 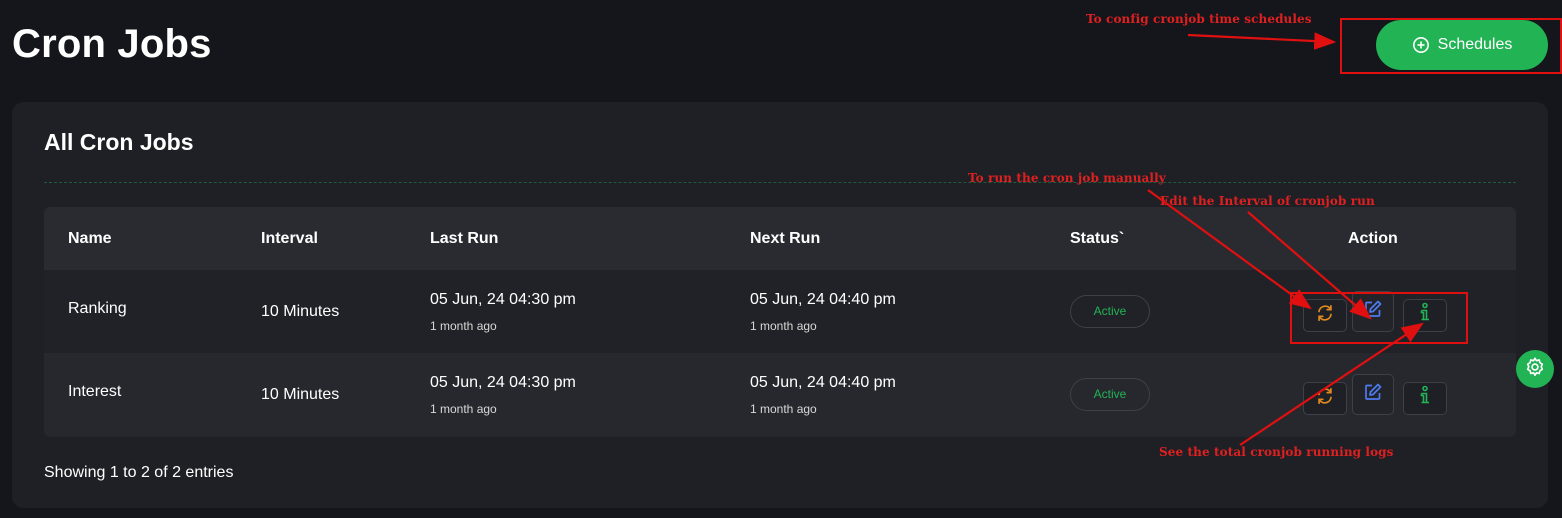 I want to click on gear-icon, so click(x=1535, y=369).